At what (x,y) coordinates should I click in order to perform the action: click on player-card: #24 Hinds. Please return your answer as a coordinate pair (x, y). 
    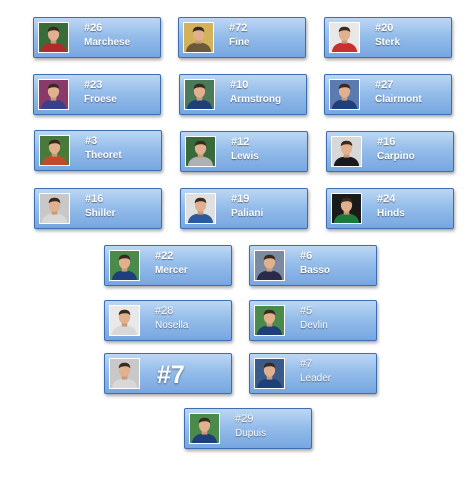
    Looking at the image, I should click on (390, 208).